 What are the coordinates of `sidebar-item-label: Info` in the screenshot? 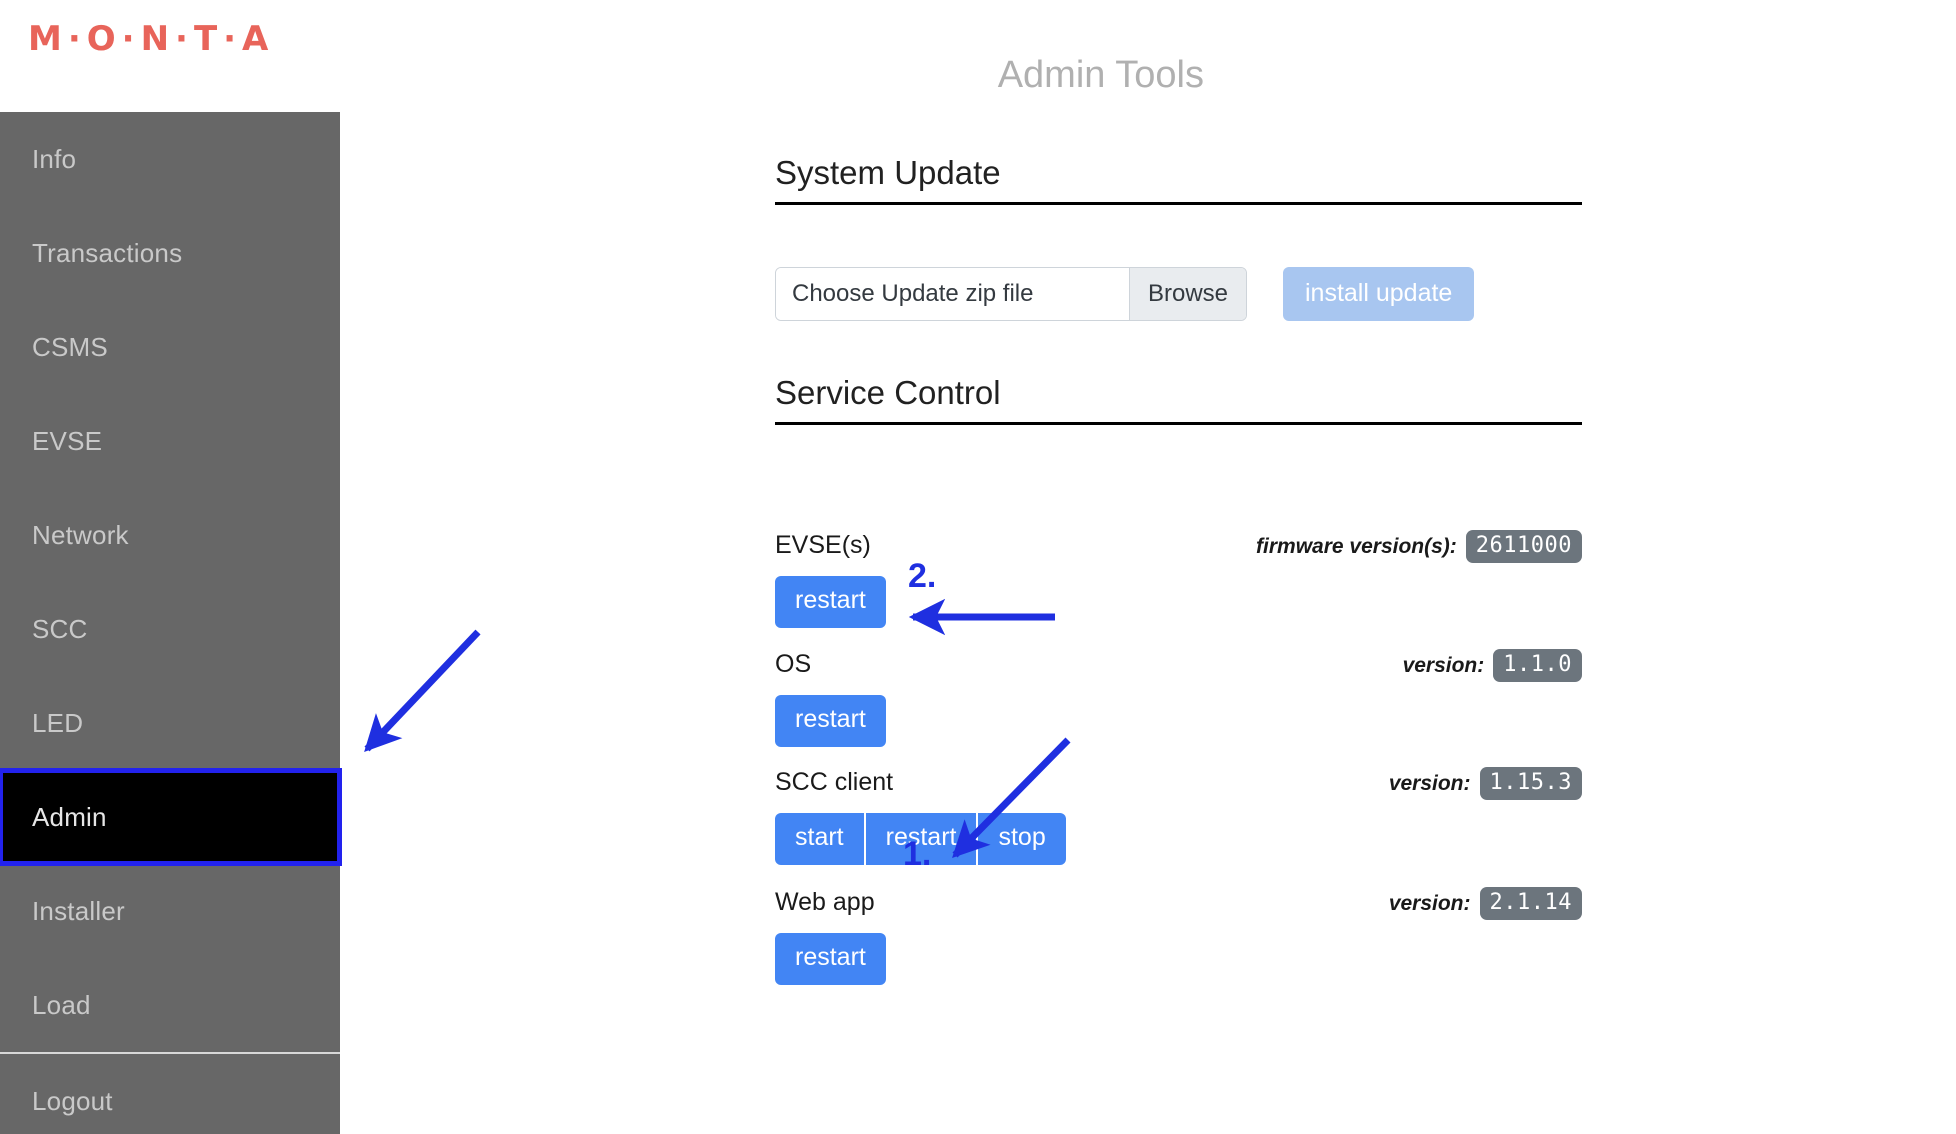 It's located at (54, 158).